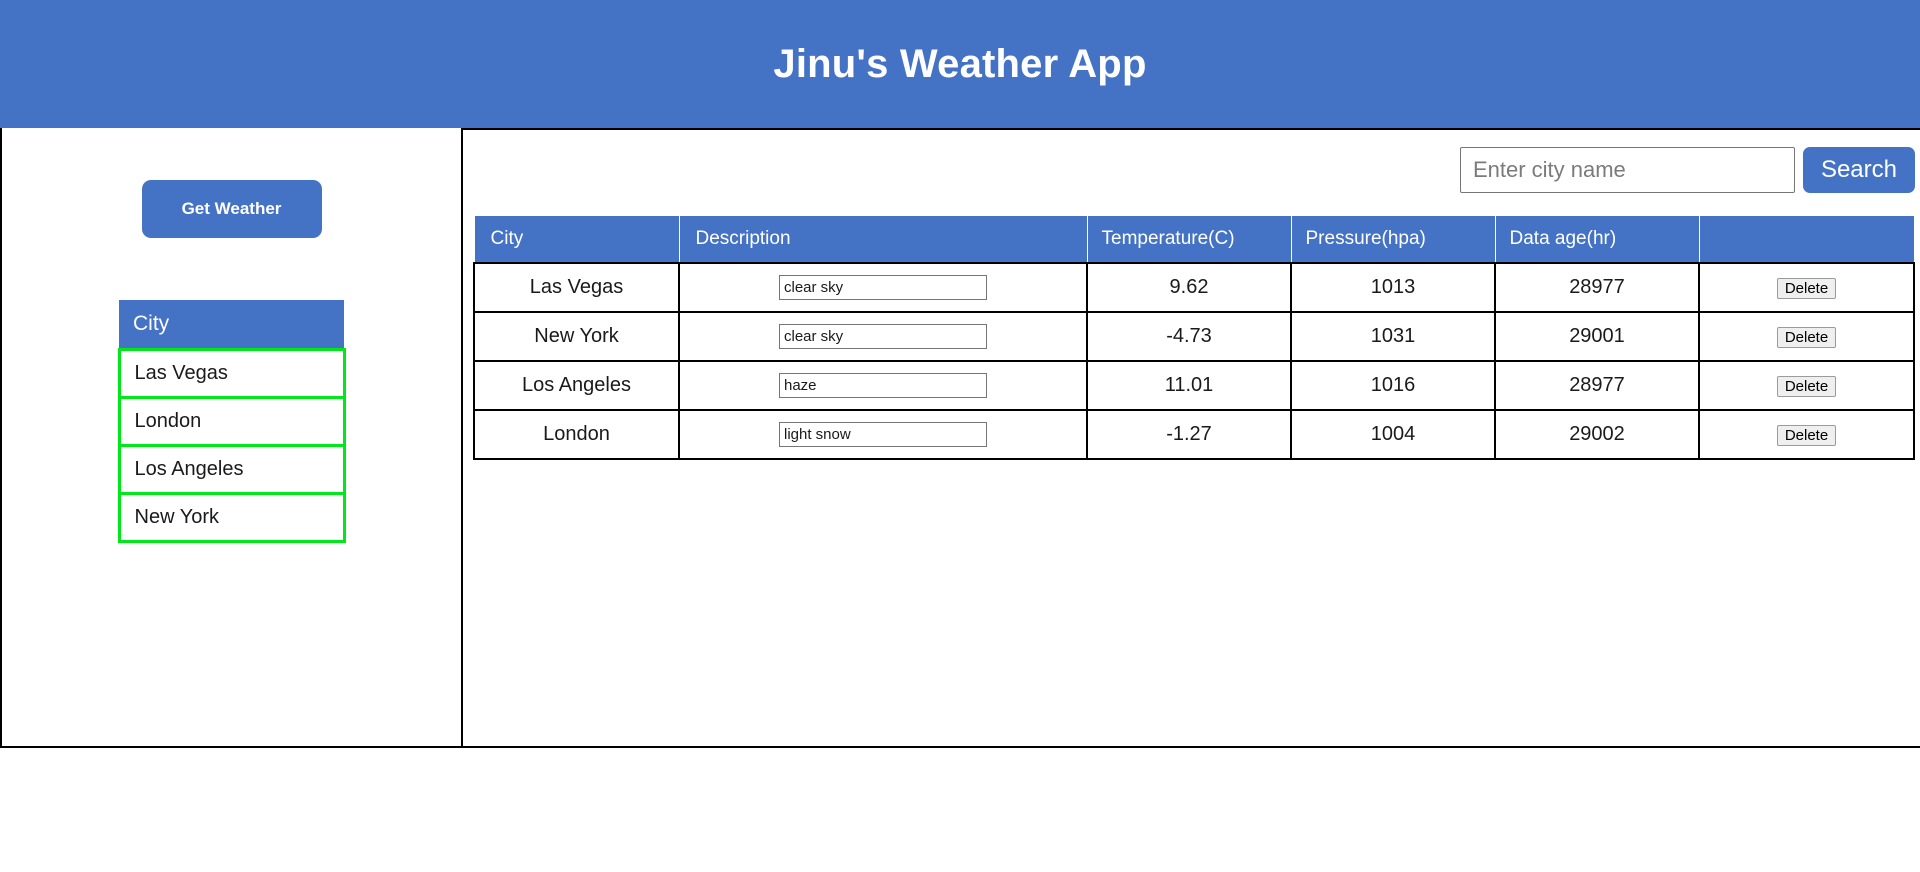 The width and height of the screenshot is (1920, 872). I want to click on get-weather-button-wrap: Get Weather, so click(231, 183).